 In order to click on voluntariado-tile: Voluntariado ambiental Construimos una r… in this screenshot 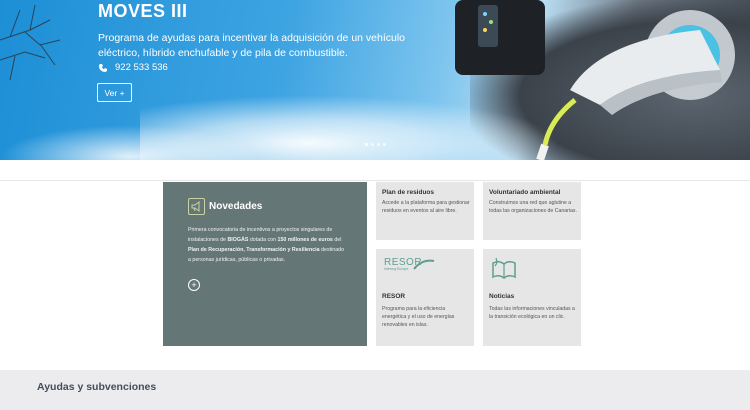, I will do `click(532, 211)`.